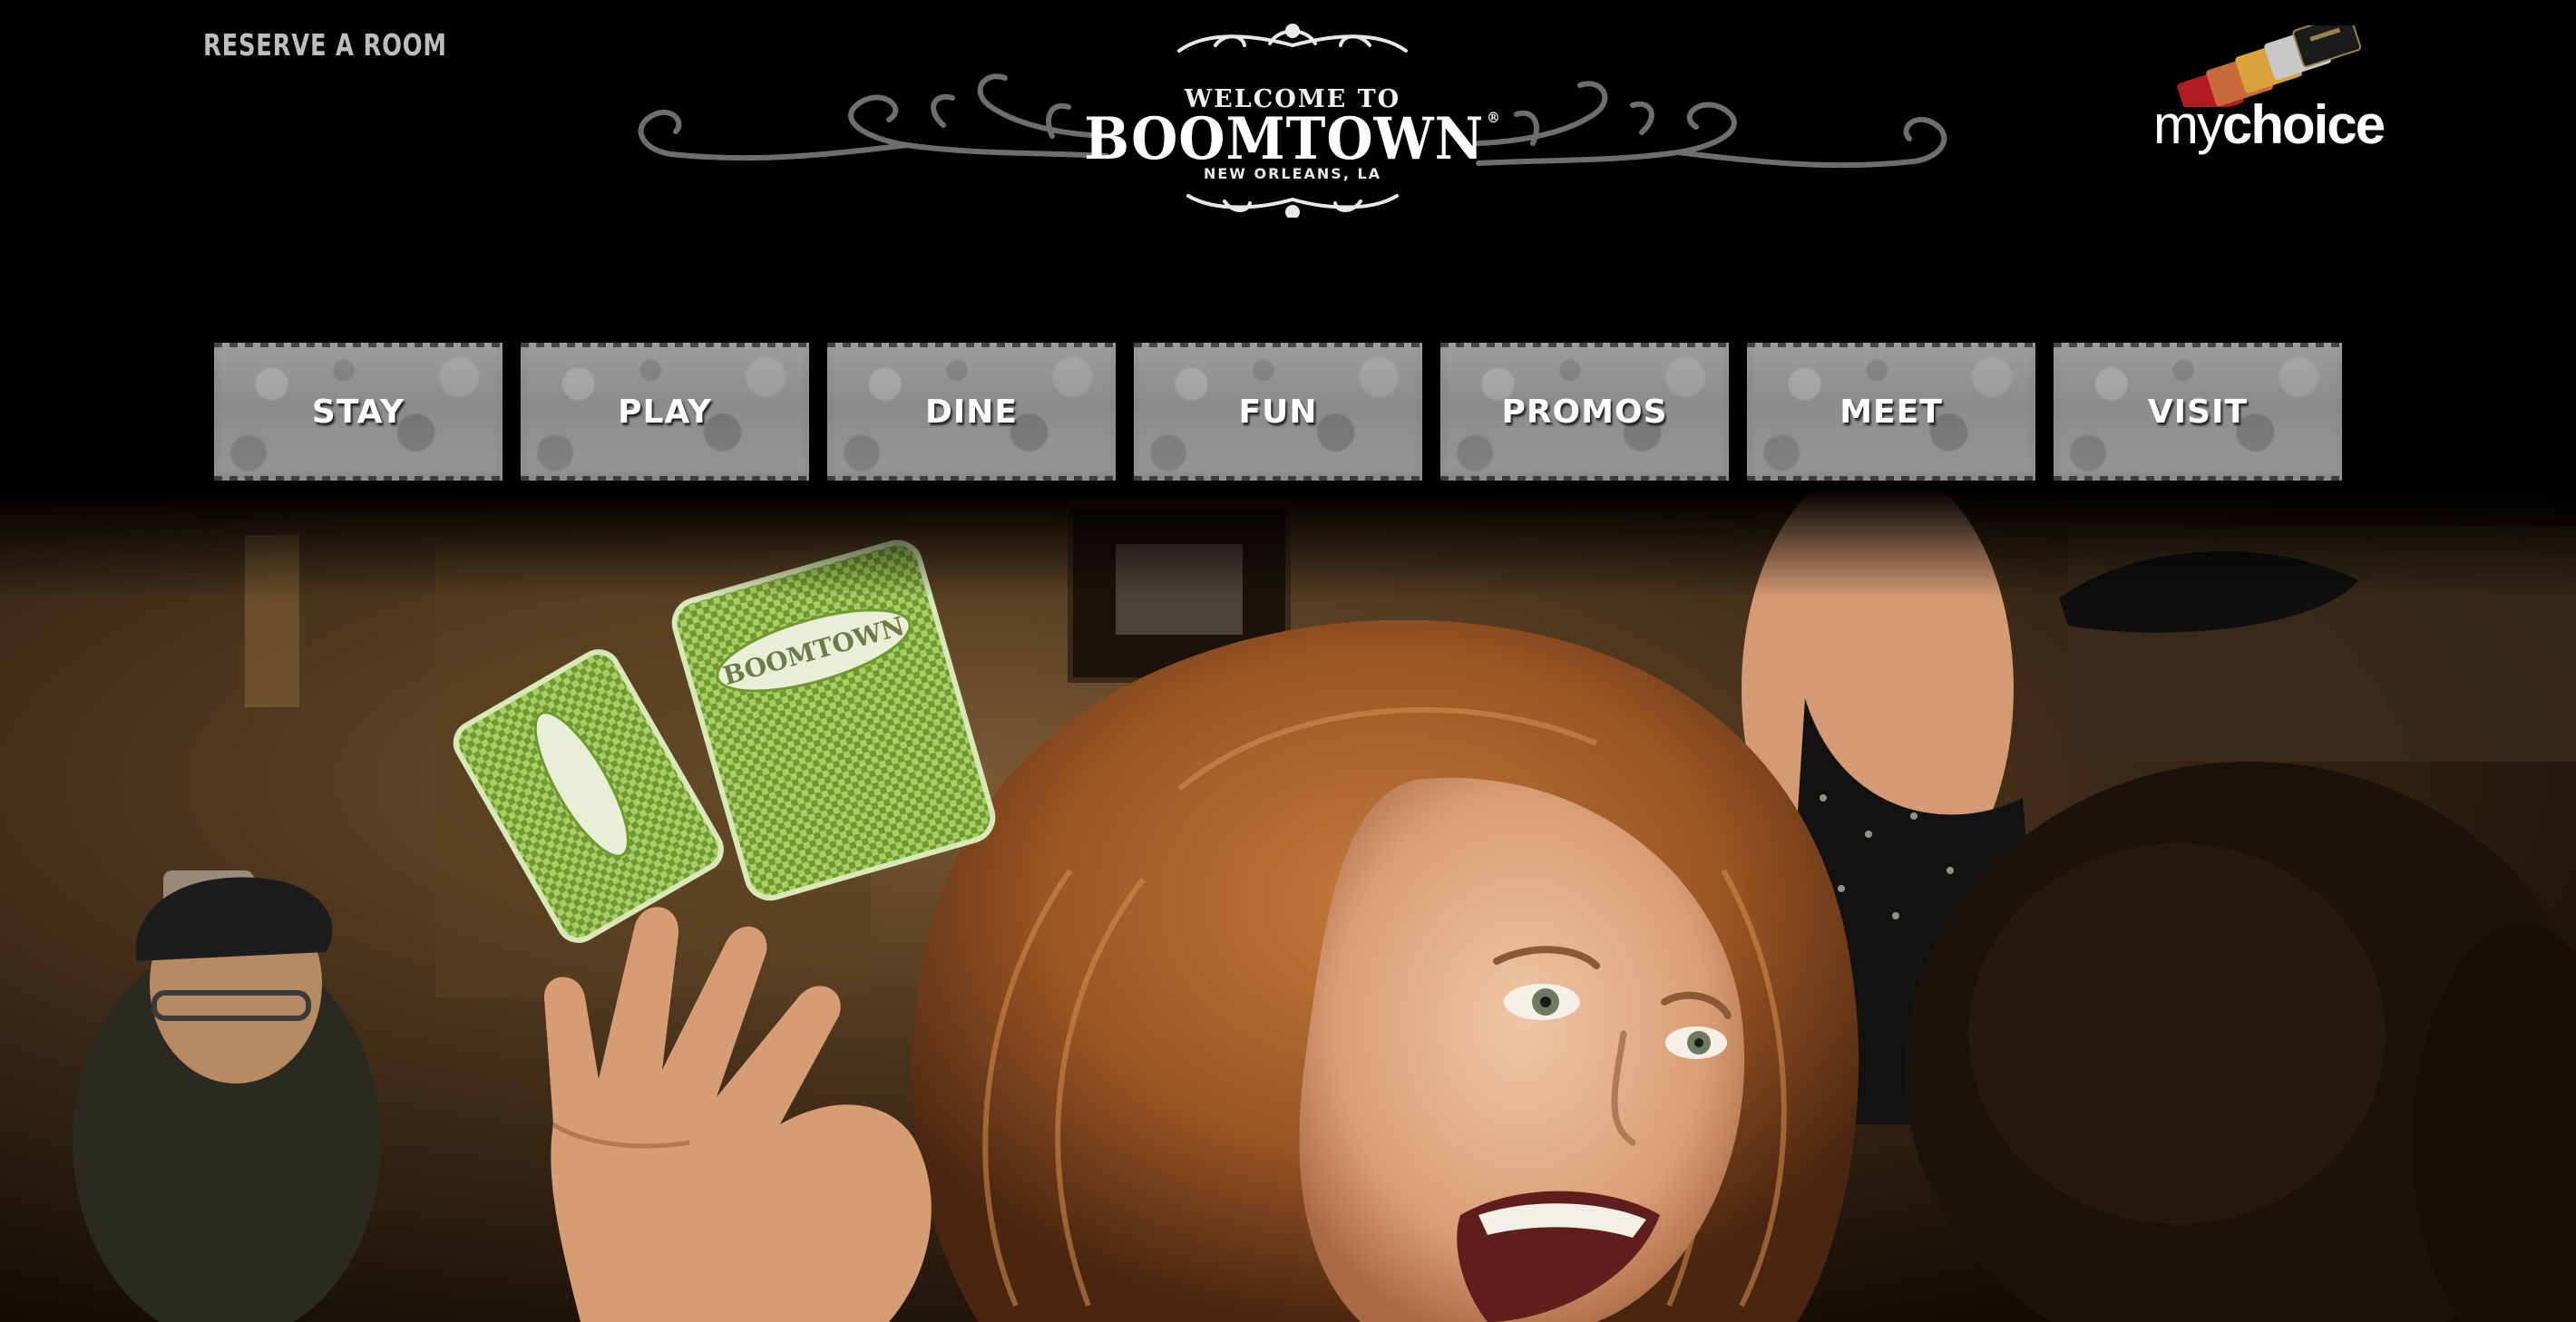 This screenshot has width=2576, height=1322. I want to click on nav-visit: VISIT, so click(2198, 412).